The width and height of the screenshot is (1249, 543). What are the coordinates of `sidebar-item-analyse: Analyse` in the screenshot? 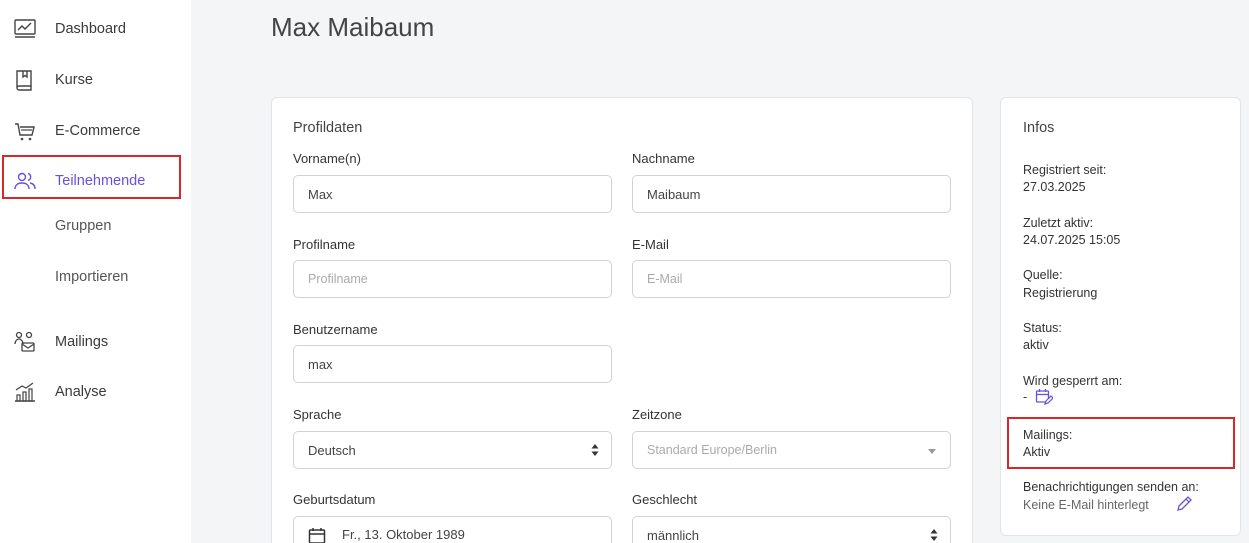 It's located at (95, 392).